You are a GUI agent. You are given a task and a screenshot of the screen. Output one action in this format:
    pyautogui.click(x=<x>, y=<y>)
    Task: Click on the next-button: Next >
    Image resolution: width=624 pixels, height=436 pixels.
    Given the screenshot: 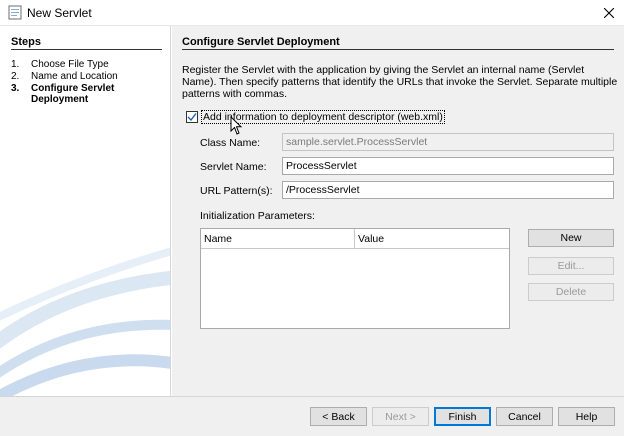 What is the action you would take?
    pyautogui.click(x=400, y=416)
    